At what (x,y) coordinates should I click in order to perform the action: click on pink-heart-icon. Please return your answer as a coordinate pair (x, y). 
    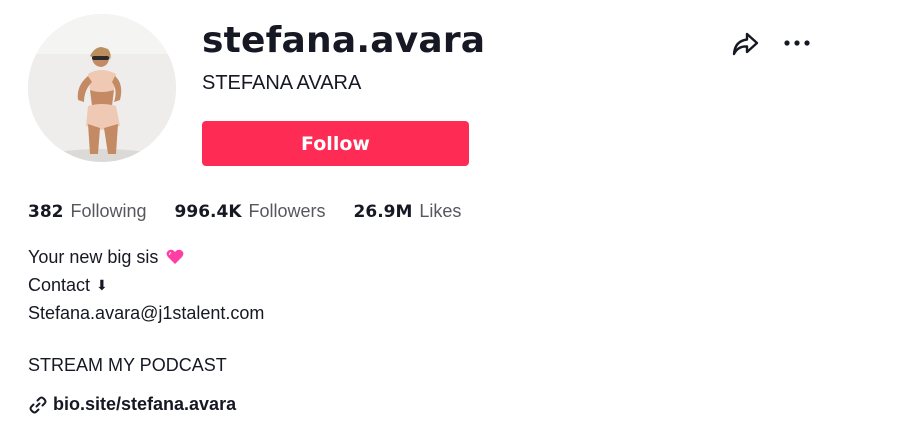
    Looking at the image, I should click on (175, 256).